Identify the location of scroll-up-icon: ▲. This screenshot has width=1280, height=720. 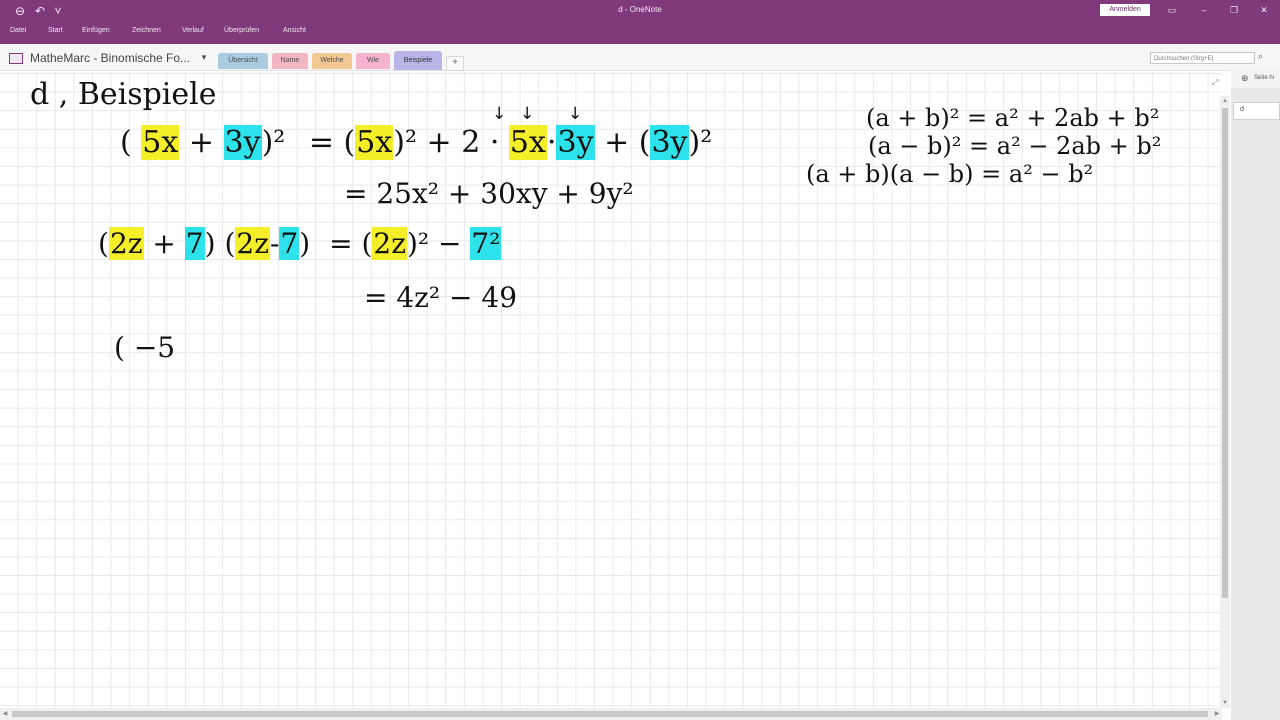
(1225, 101).